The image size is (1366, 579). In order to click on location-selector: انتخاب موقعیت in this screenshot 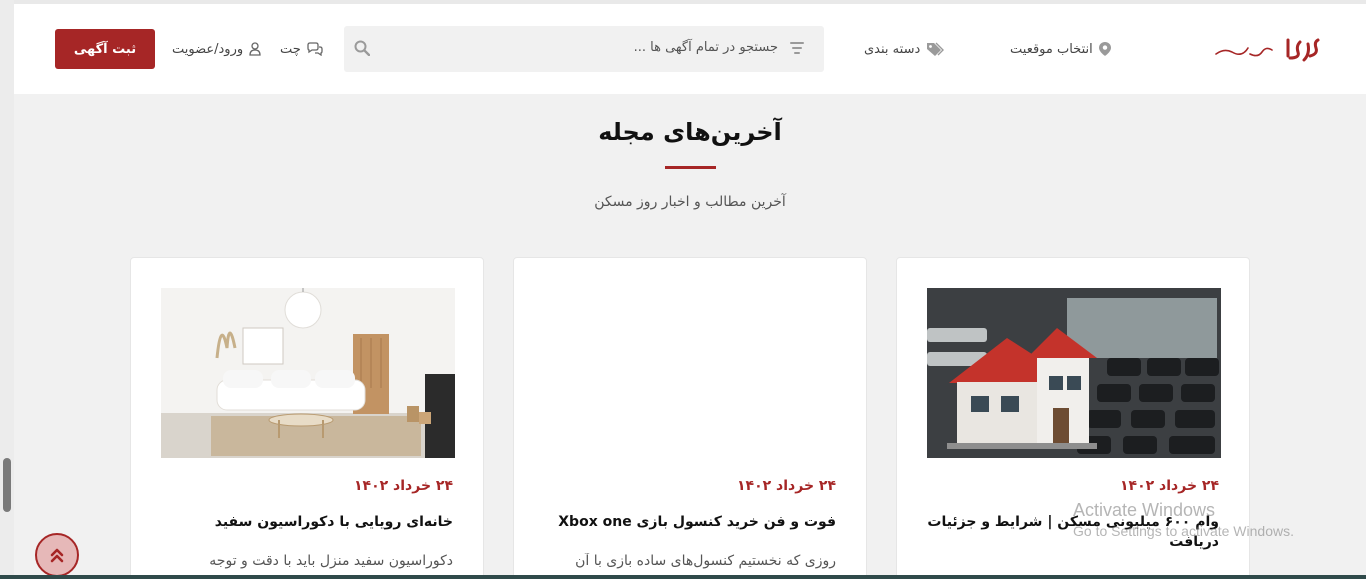, I will do `click(1060, 49)`.